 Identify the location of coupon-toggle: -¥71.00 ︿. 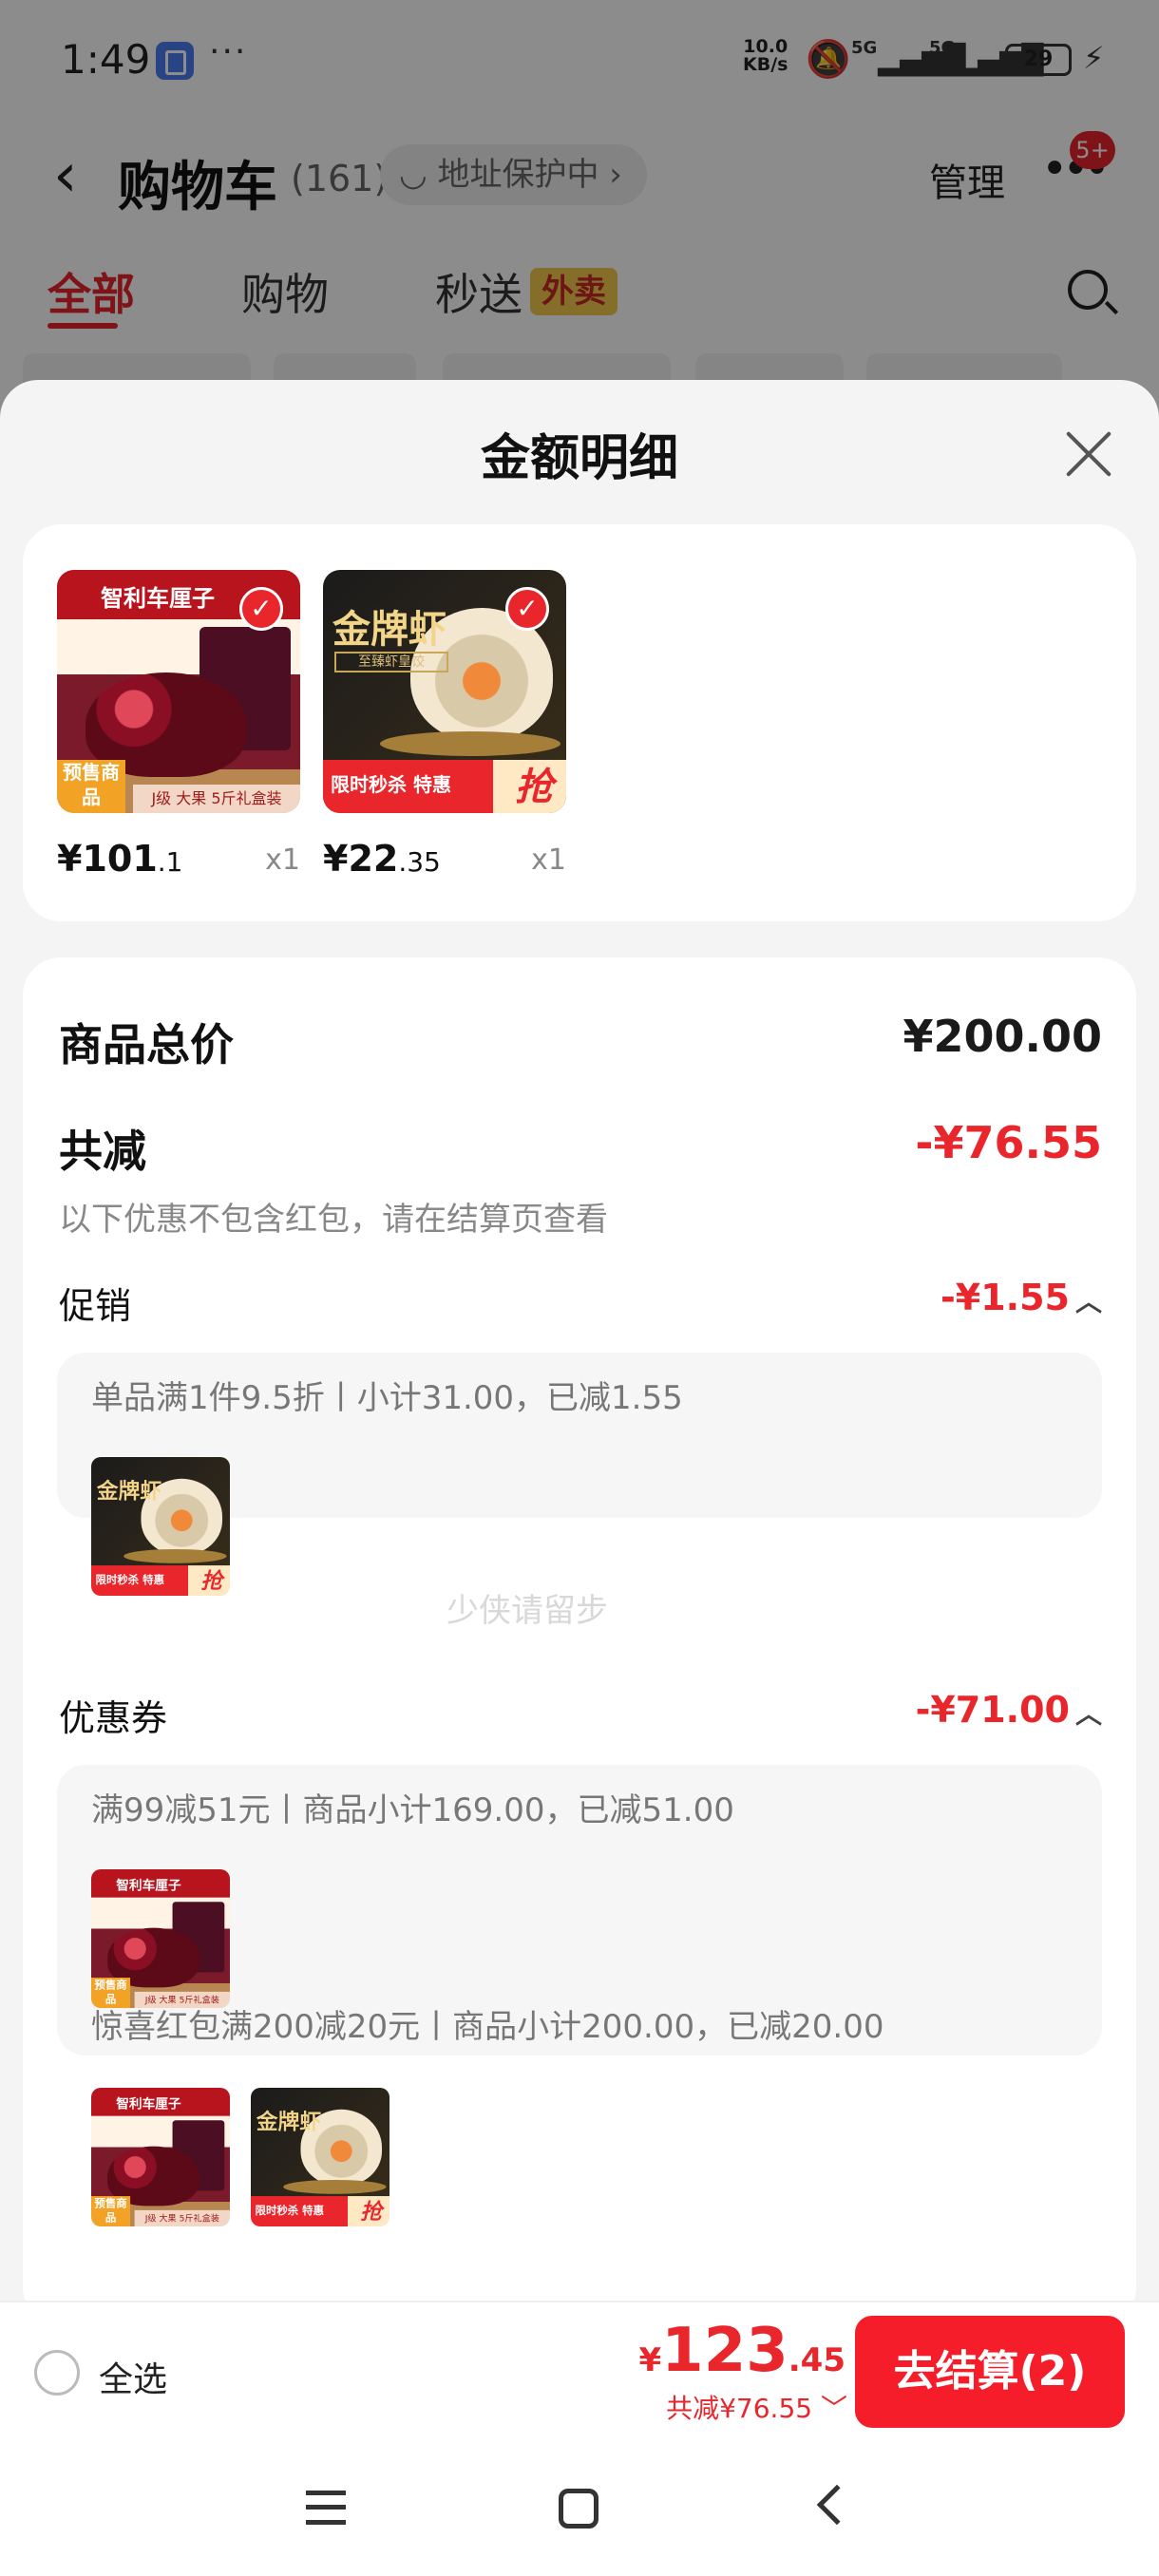
(1009, 1710).